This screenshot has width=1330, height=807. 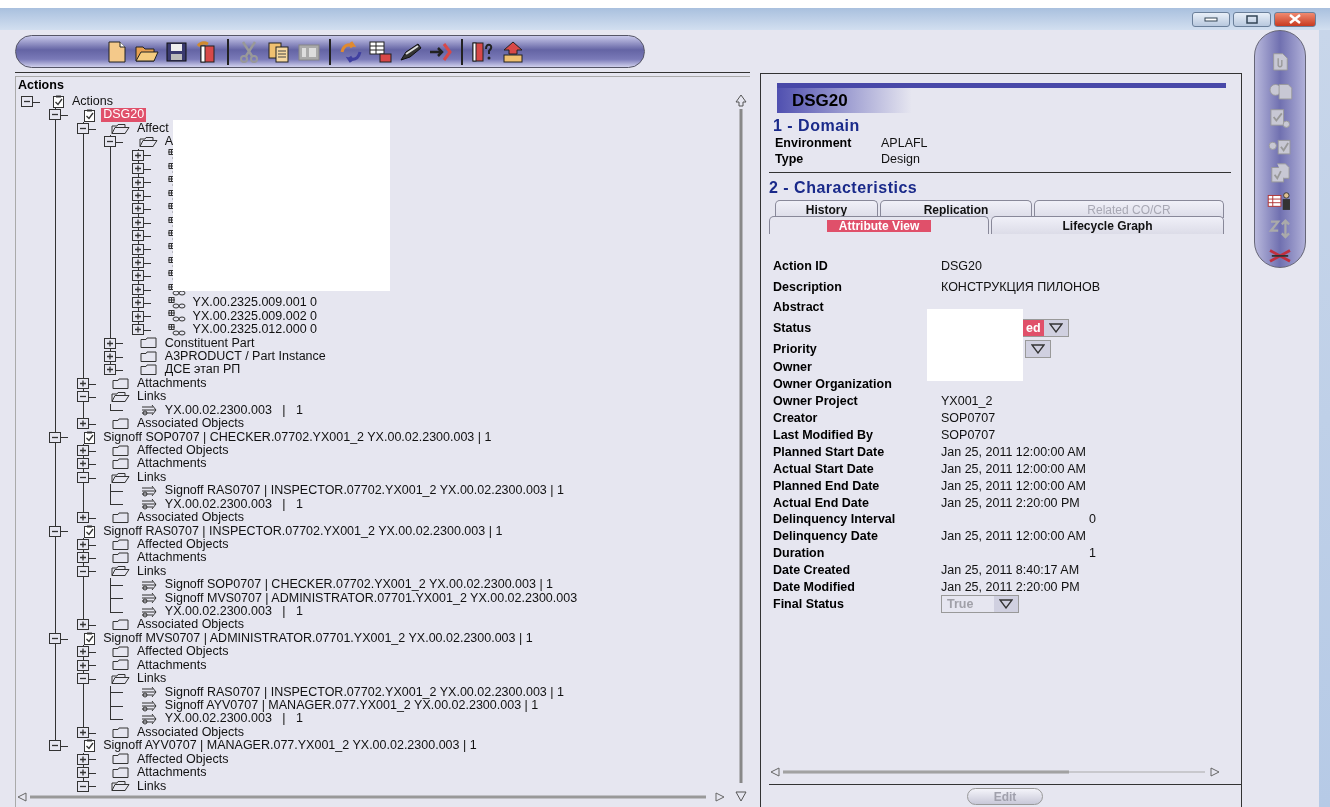 What do you see at coordinates (245, 357) in the screenshot?
I see `tree-item: A3PRODUCT / Part Instance` at bounding box center [245, 357].